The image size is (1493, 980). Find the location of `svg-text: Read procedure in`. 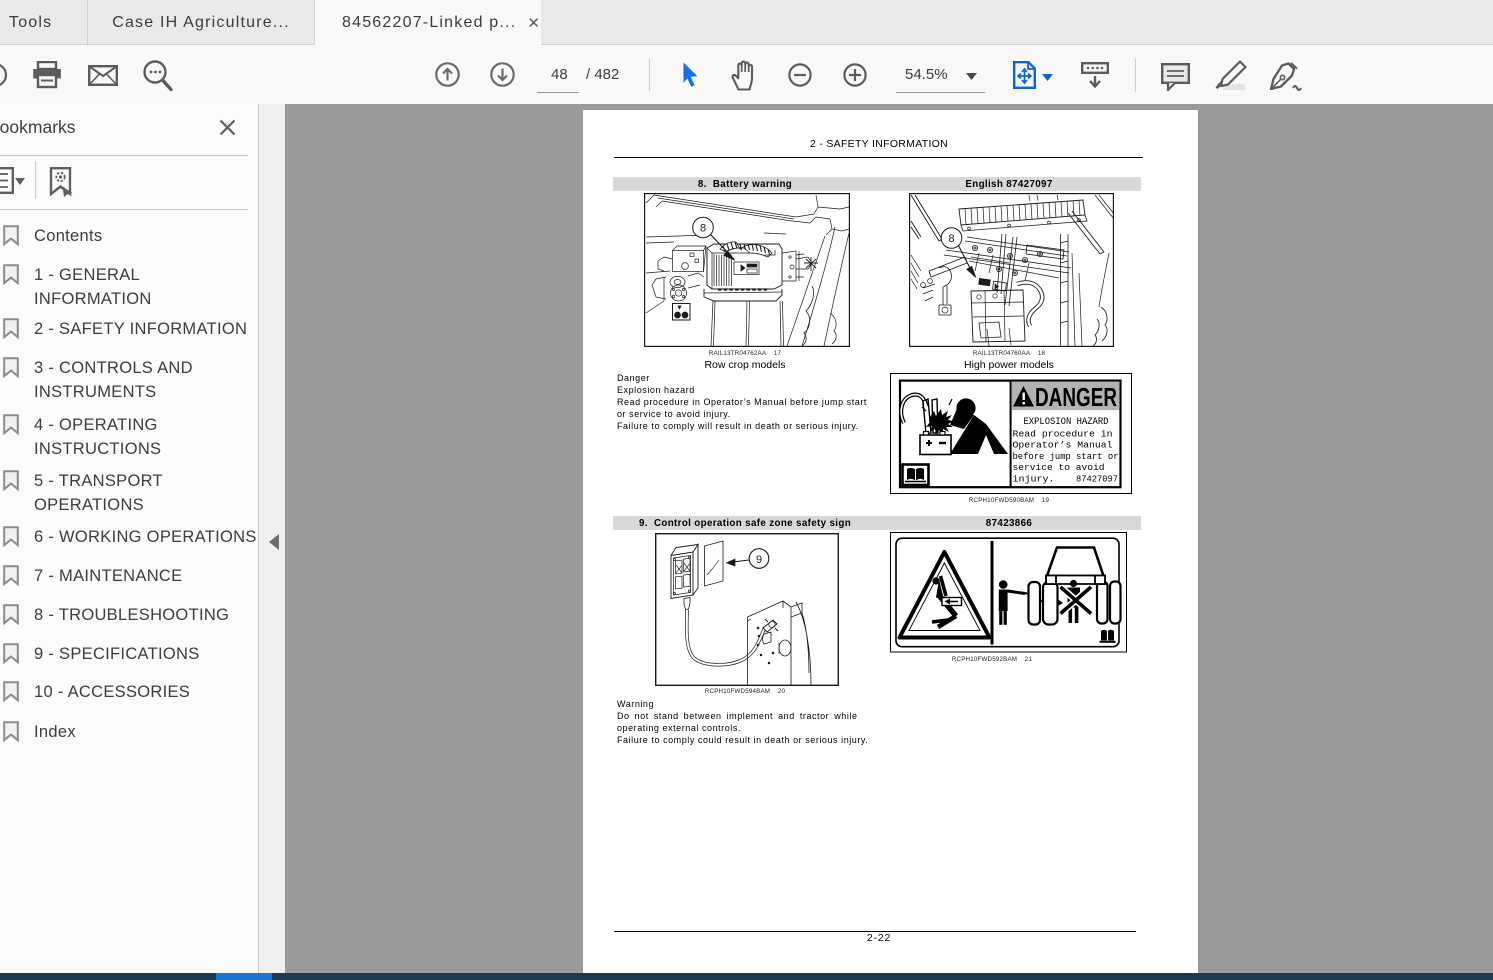

svg-text: Read procedure in is located at coordinates (1063, 434).